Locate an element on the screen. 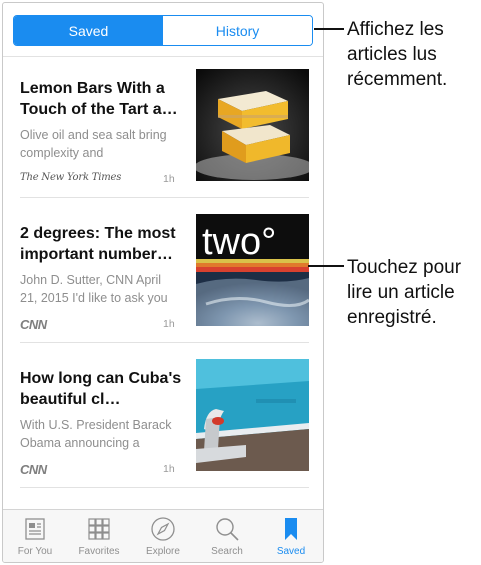 The width and height of the screenshot is (481, 565). saved-history-segmented-control: Saved History is located at coordinates (163, 30).